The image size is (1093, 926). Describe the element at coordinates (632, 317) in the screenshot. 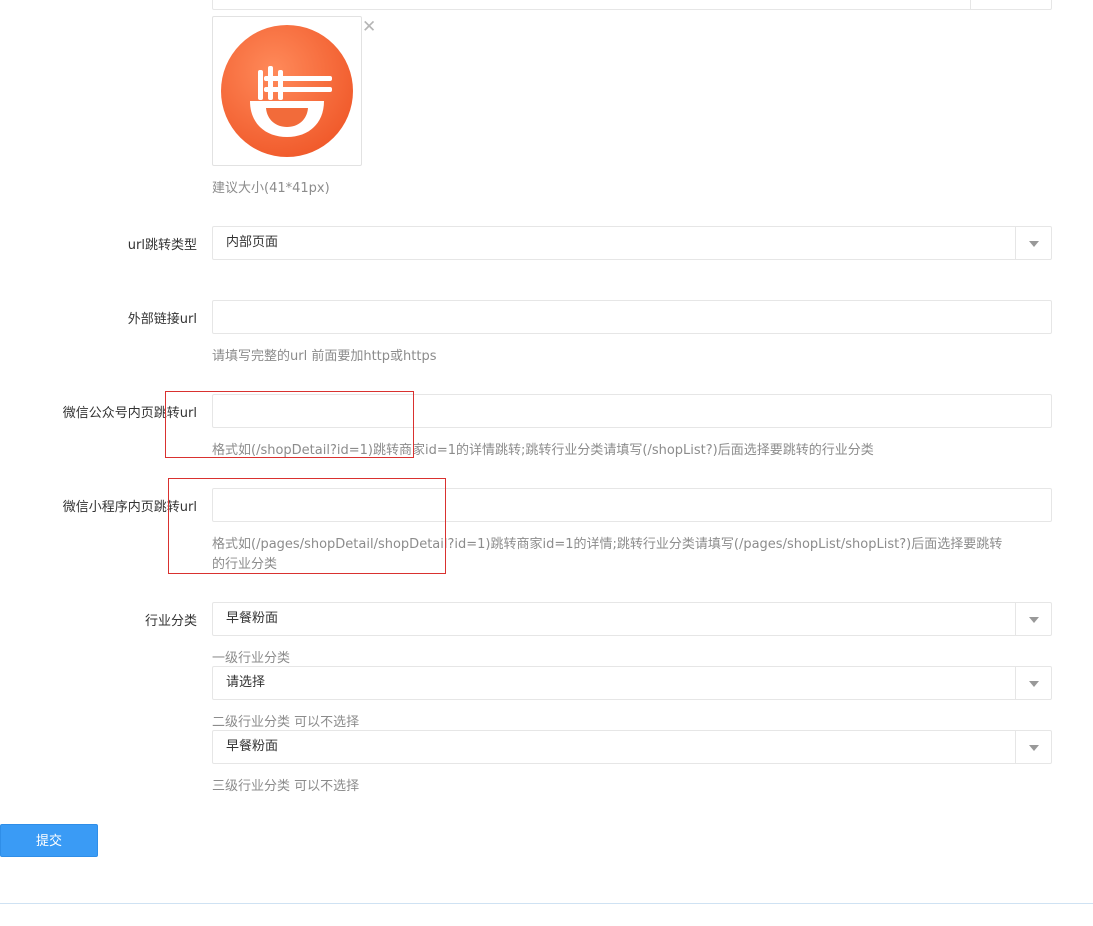

I see `external-url-input` at that location.